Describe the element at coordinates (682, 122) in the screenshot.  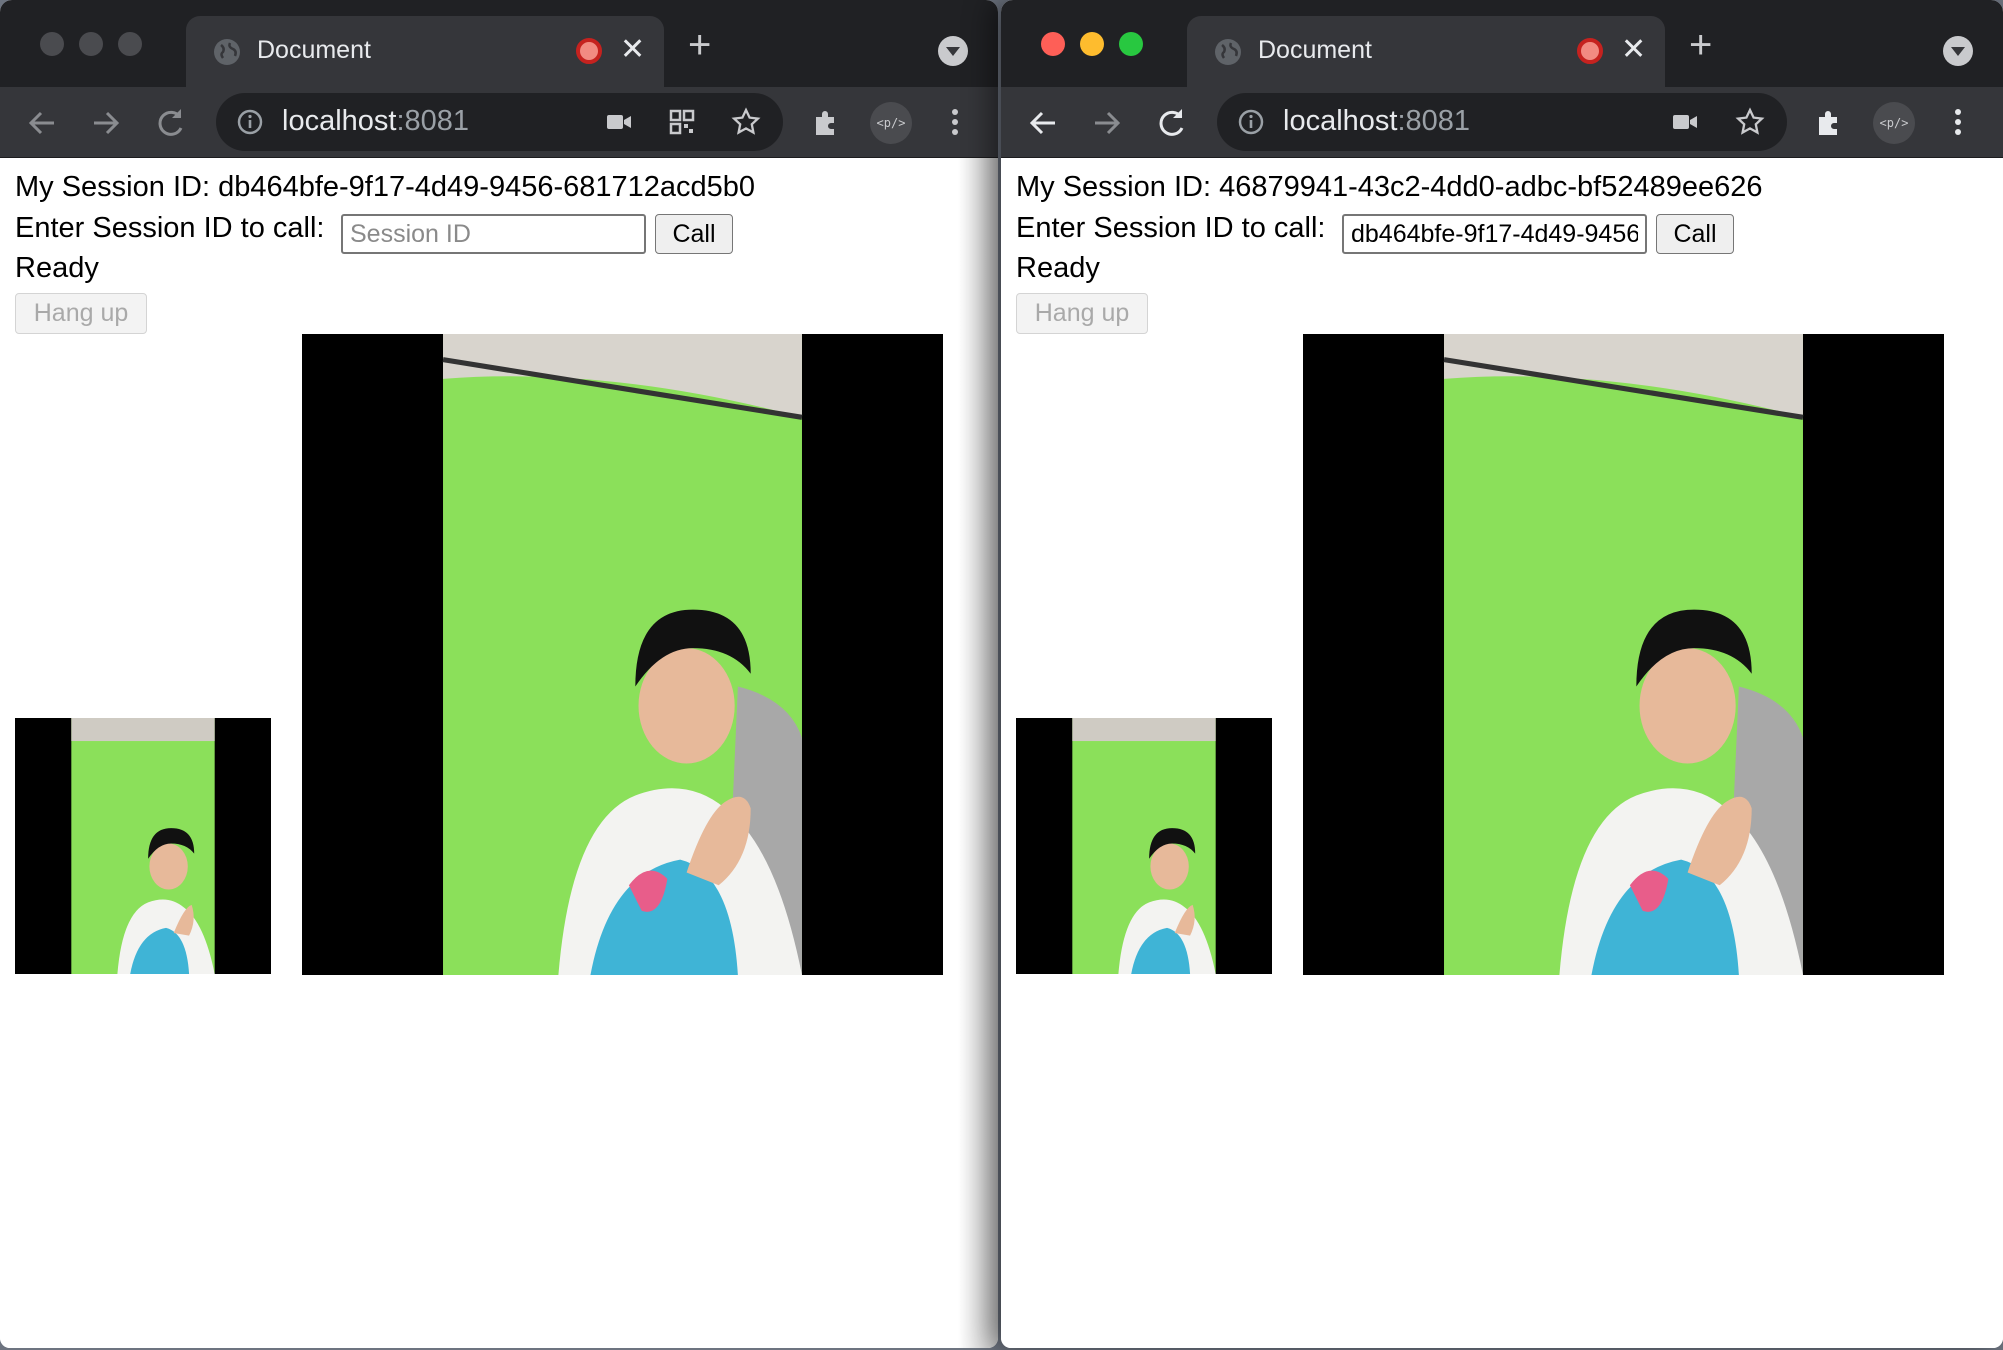
I see `qr-code-icon` at that location.